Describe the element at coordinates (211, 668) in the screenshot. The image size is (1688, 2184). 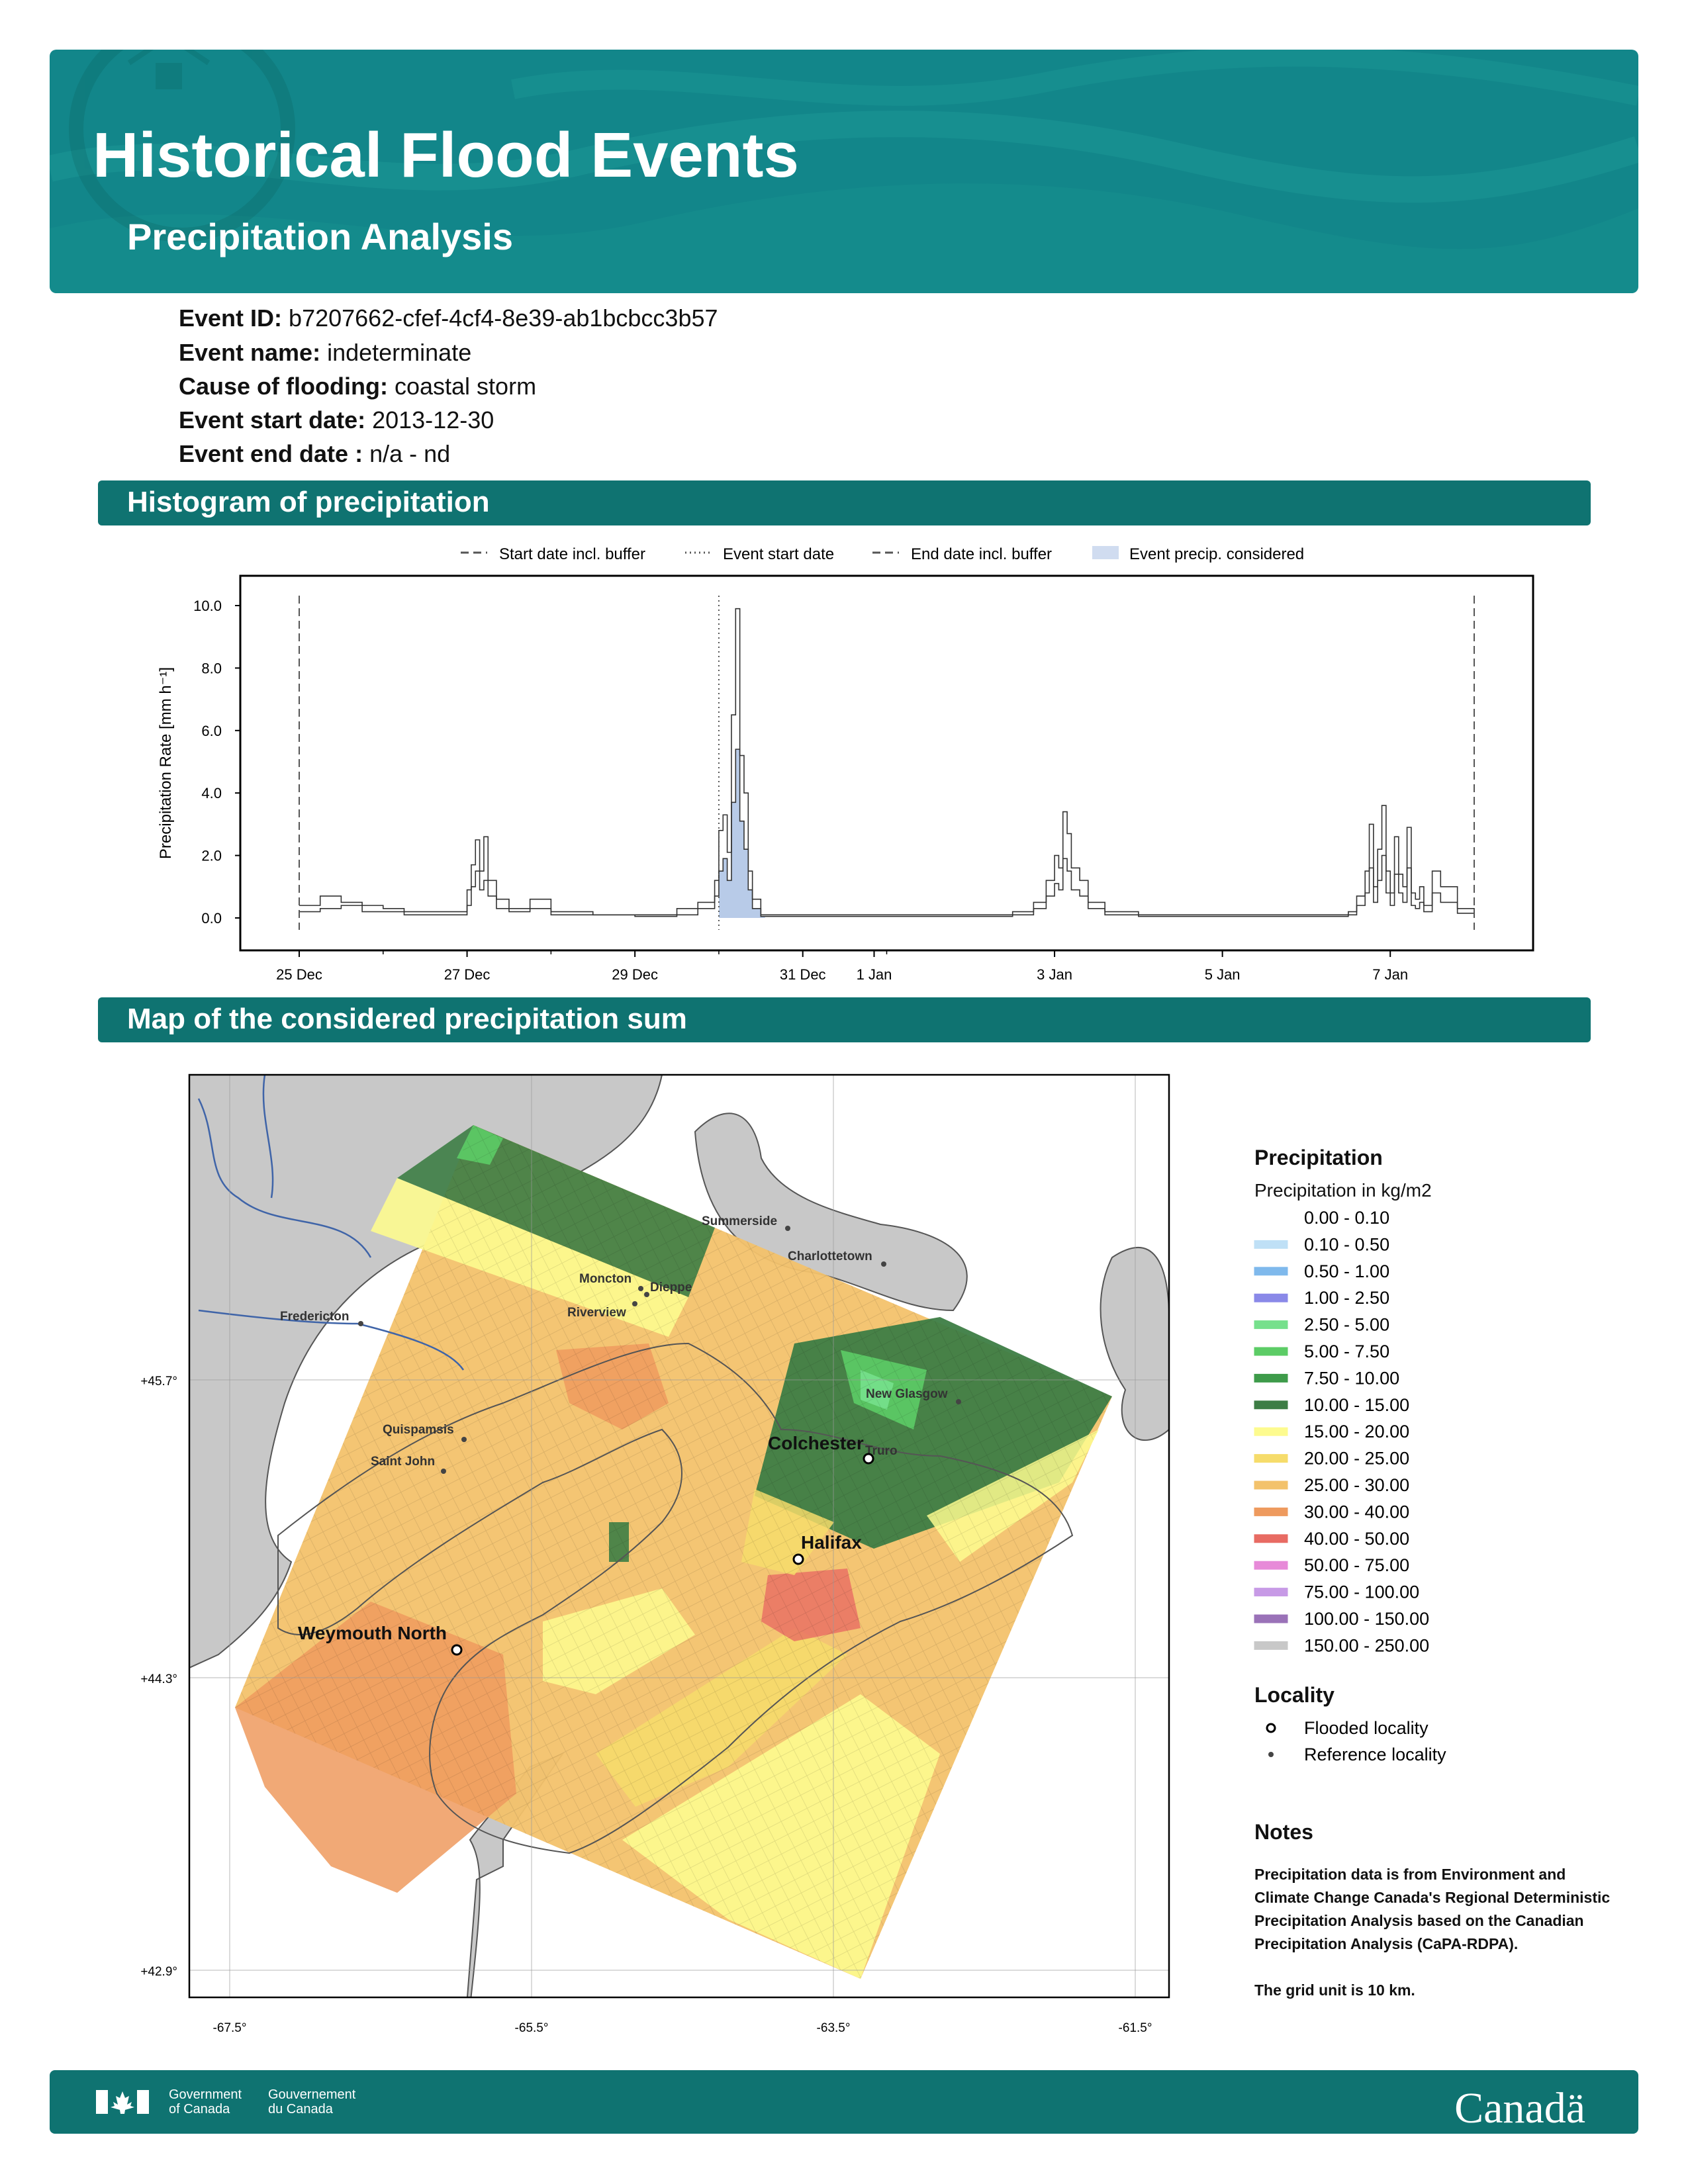
I see `y-tick-label: 8.0` at that location.